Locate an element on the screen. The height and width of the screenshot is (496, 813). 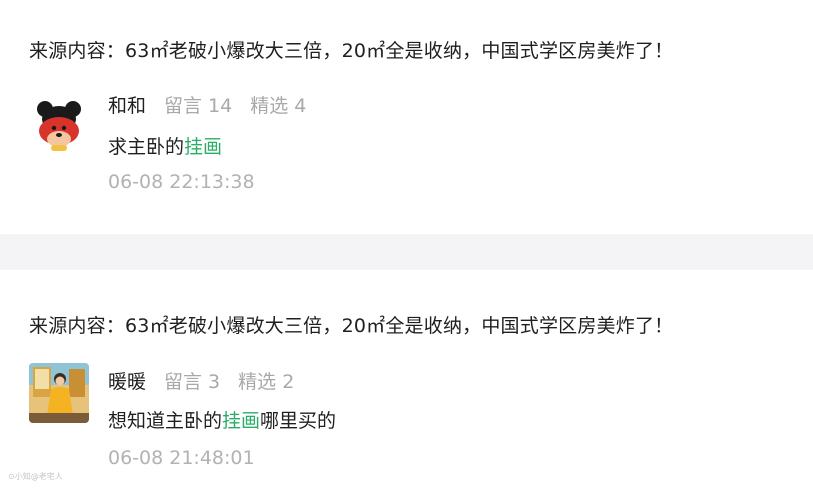
comment-meta: 和和 留言 14 精选 4 is located at coordinates (216, 104).